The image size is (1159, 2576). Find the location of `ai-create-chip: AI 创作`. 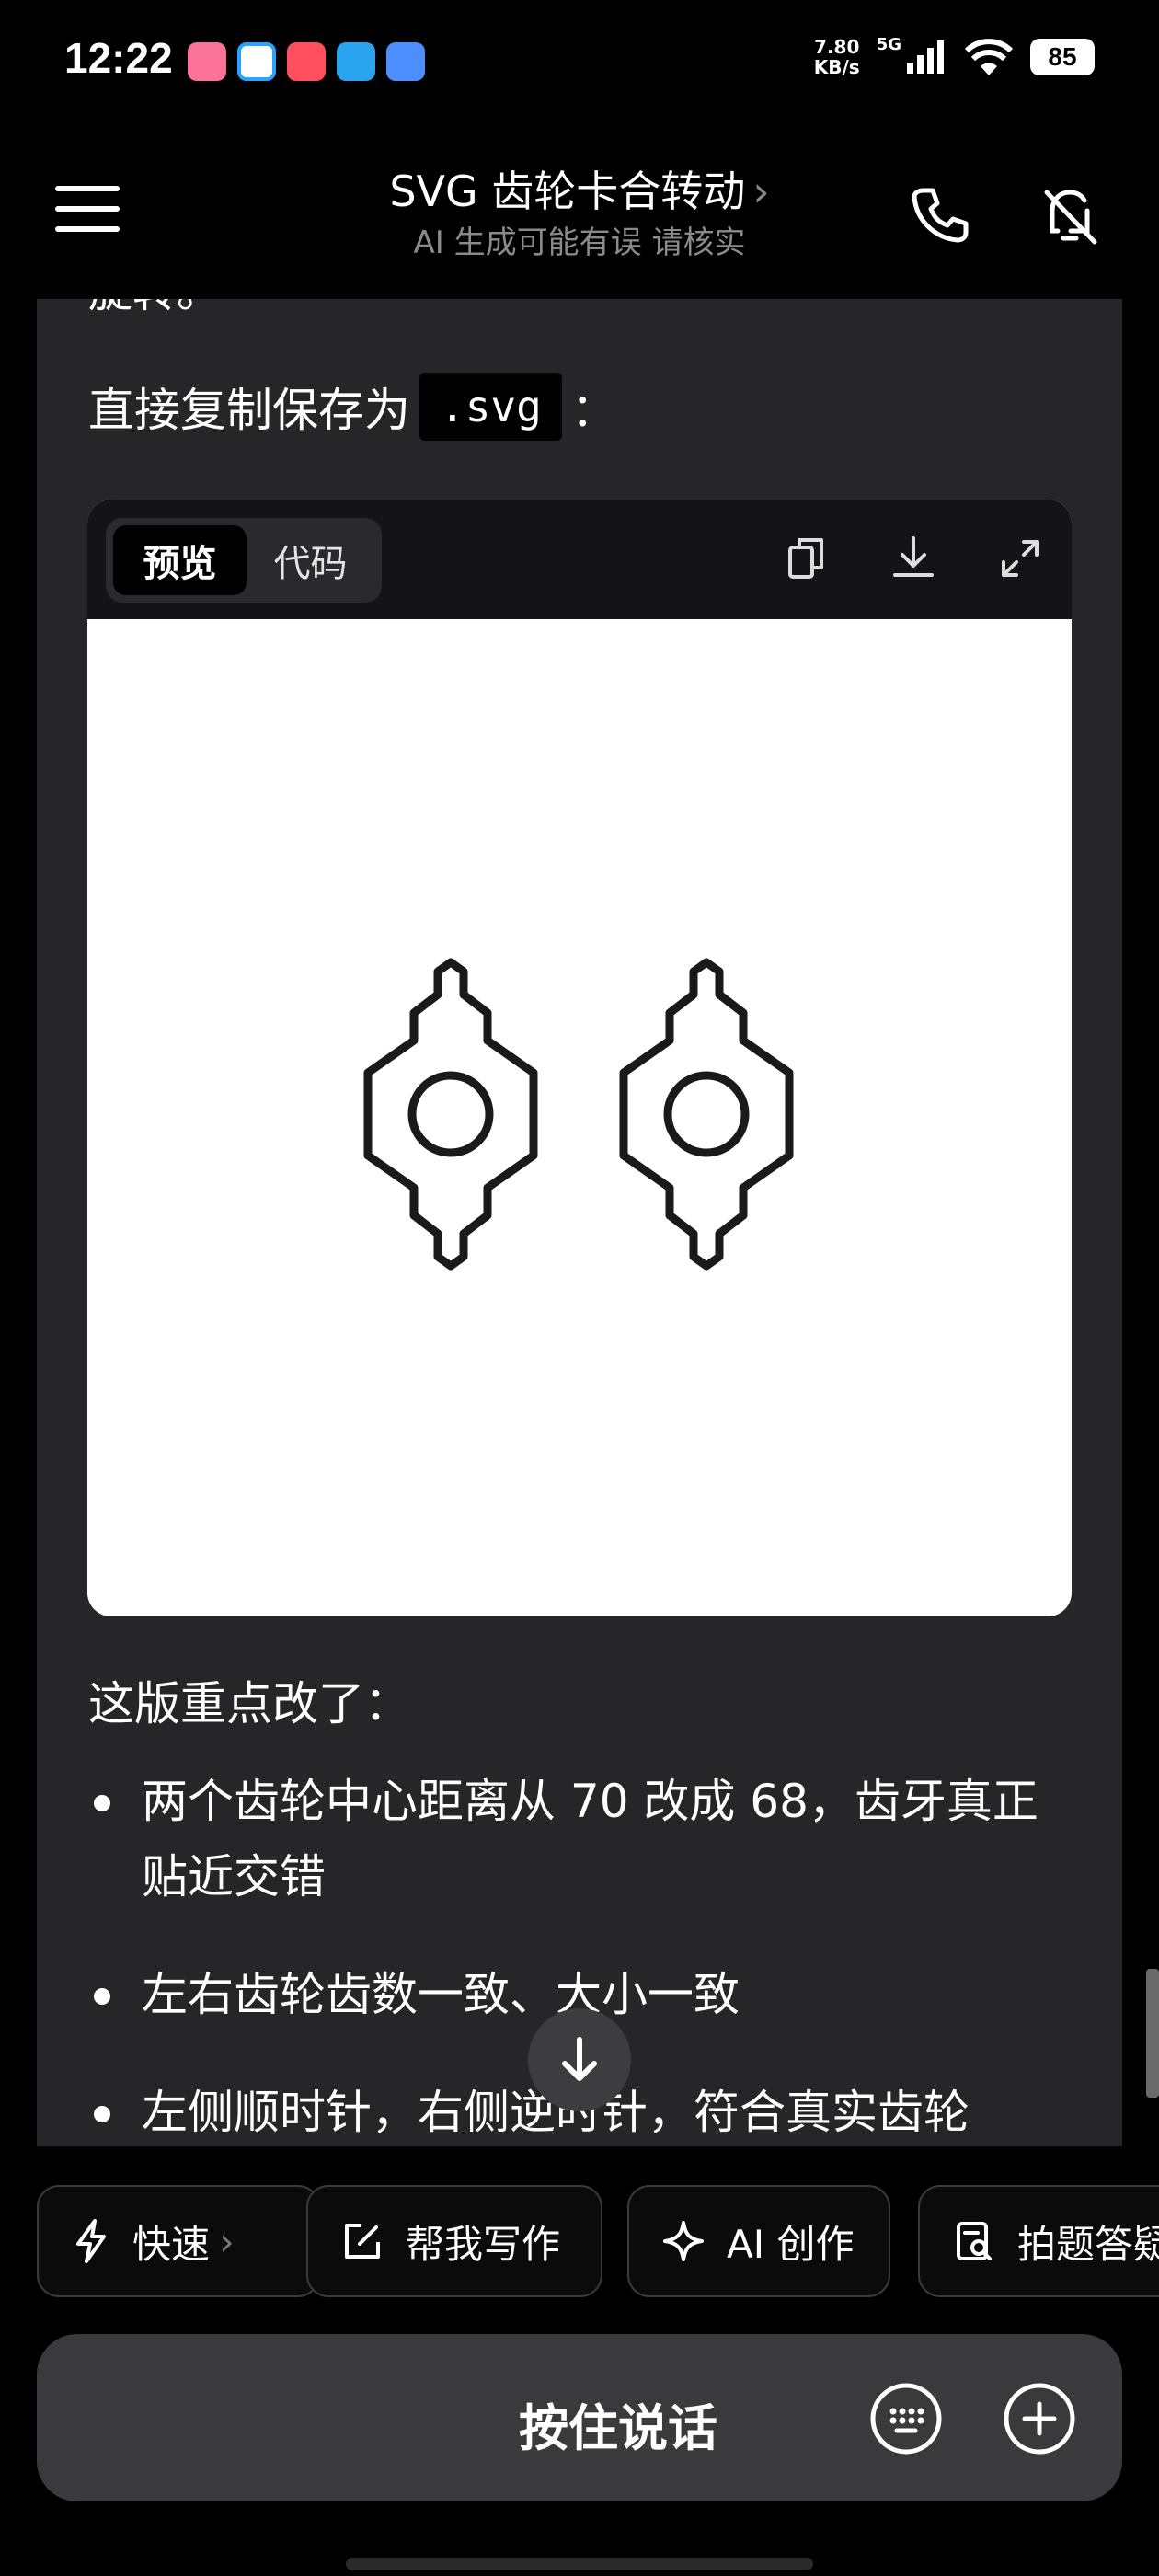

ai-create-chip: AI 创作 is located at coordinates (758, 2241).